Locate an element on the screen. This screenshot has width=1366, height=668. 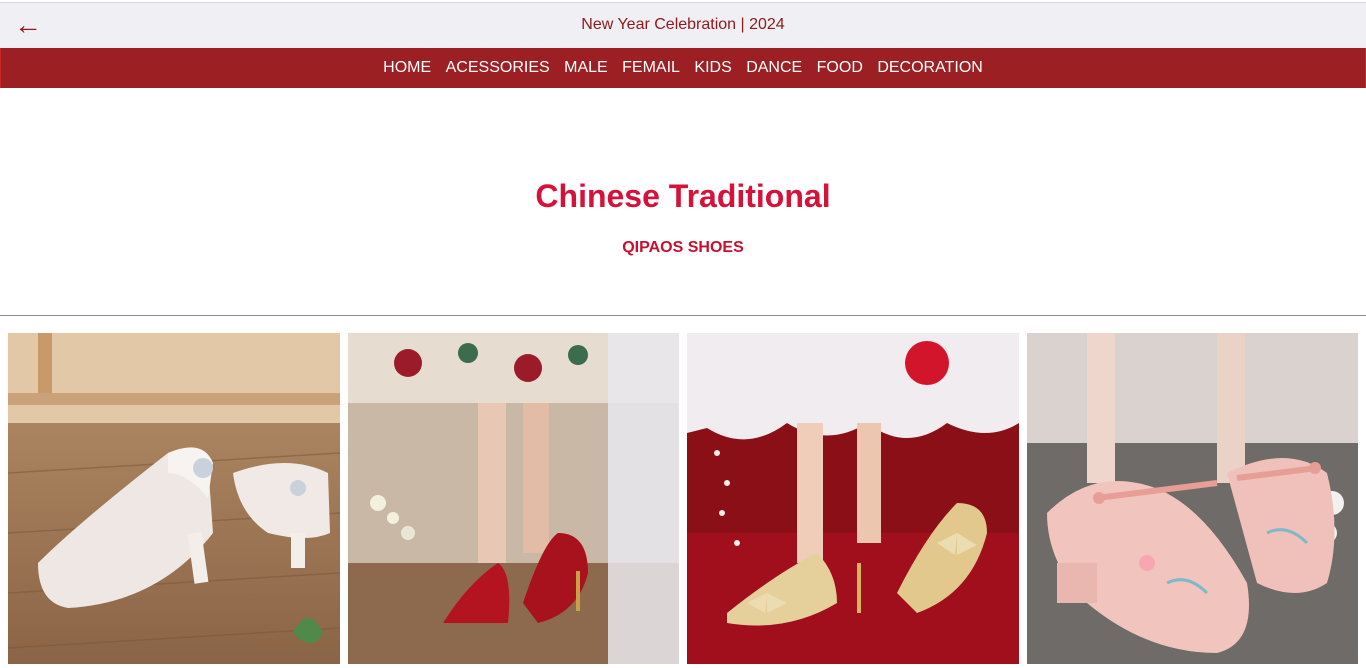
product-image-white-heels is located at coordinates (174, 498).